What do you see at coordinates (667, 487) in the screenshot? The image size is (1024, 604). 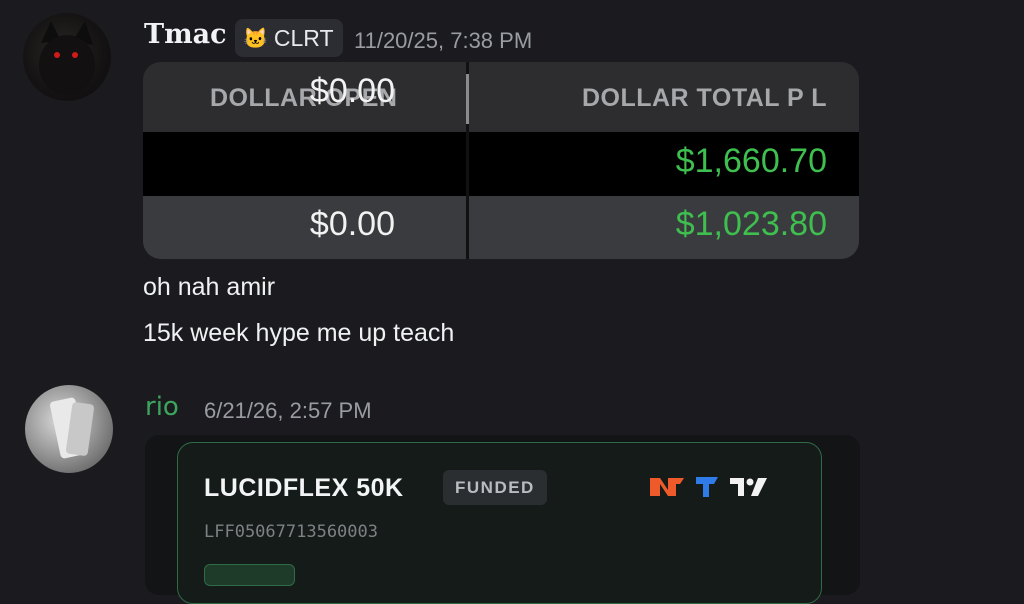 I see `ninjatrader-logo-icon` at bounding box center [667, 487].